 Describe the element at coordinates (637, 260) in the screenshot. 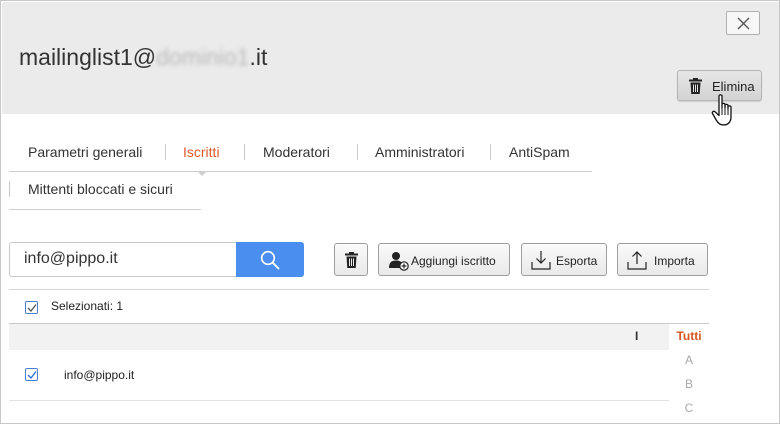

I see `upload-icon` at that location.